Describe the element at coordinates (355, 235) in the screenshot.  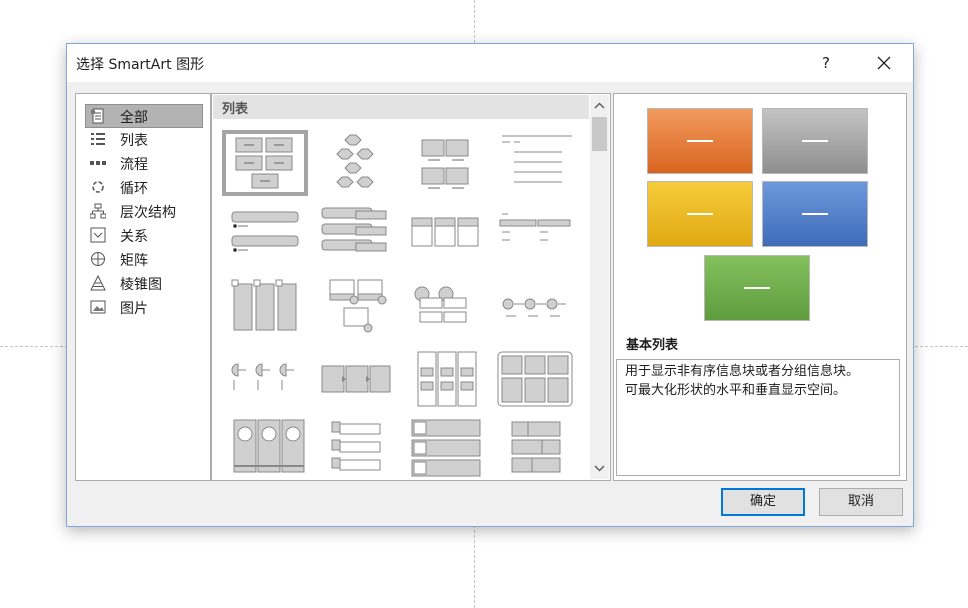
I see `layout-stacked-list` at that location.